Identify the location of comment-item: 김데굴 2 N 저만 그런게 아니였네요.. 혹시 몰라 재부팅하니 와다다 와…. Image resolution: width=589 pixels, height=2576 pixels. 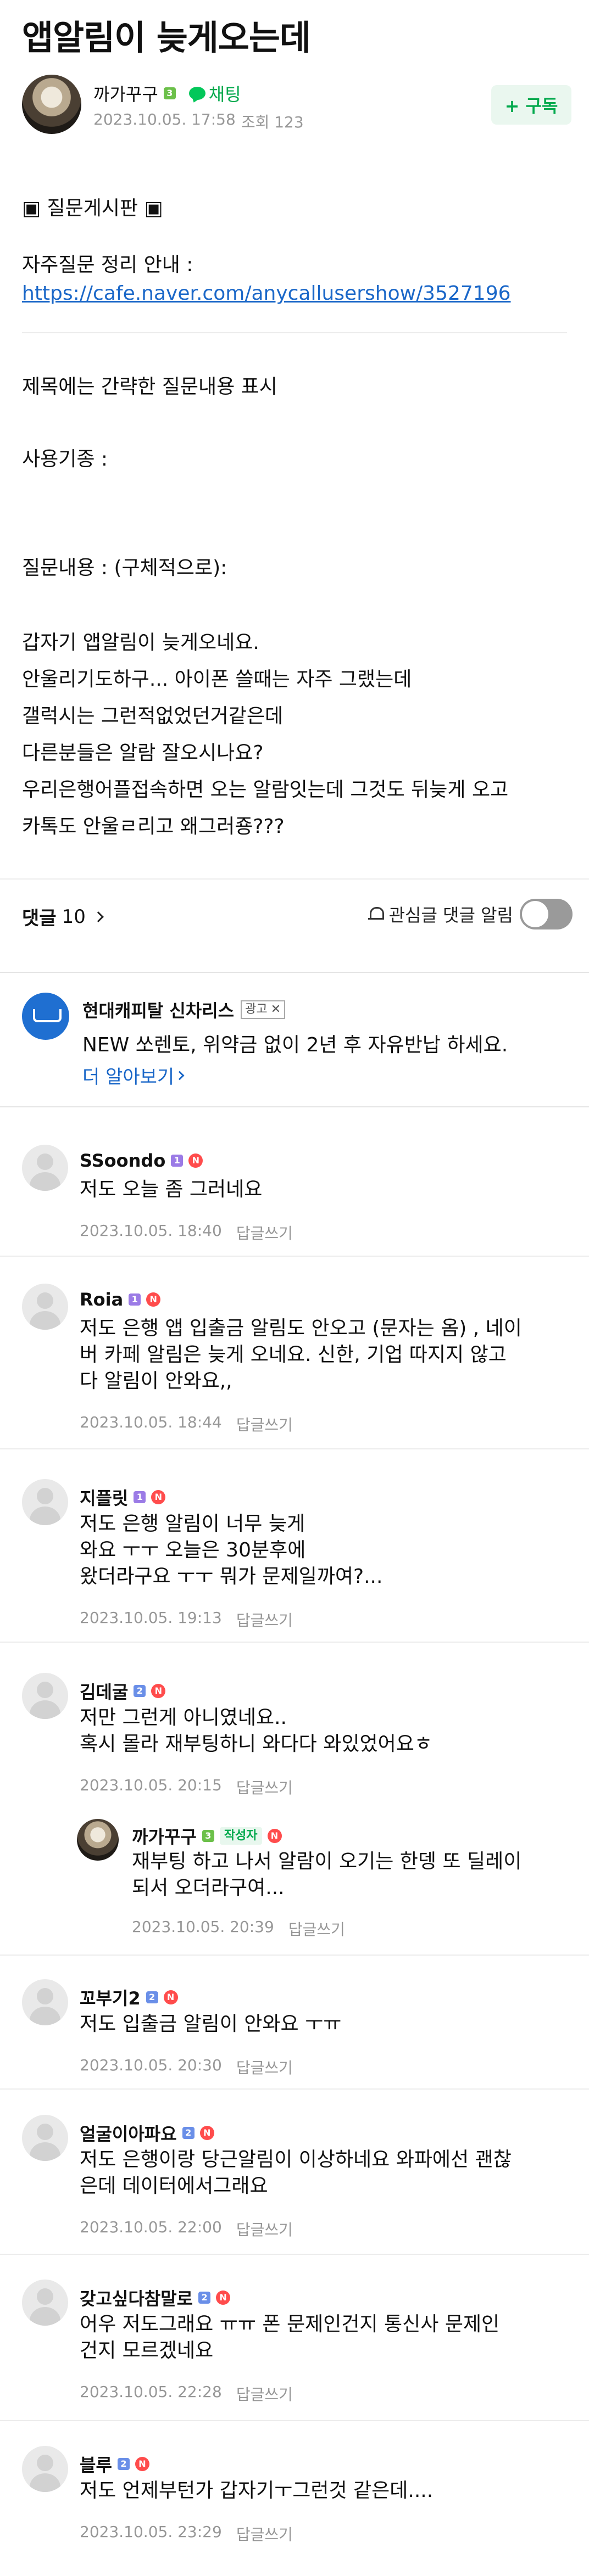
(296, 1744).